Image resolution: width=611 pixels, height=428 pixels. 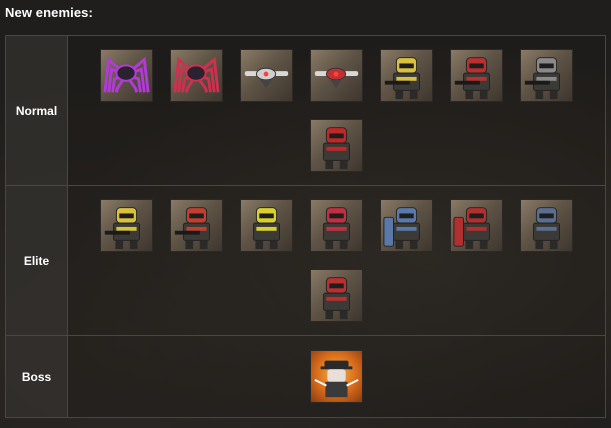 I want to click on heavy-gunner-red-icon, so click(x=192, y=228).